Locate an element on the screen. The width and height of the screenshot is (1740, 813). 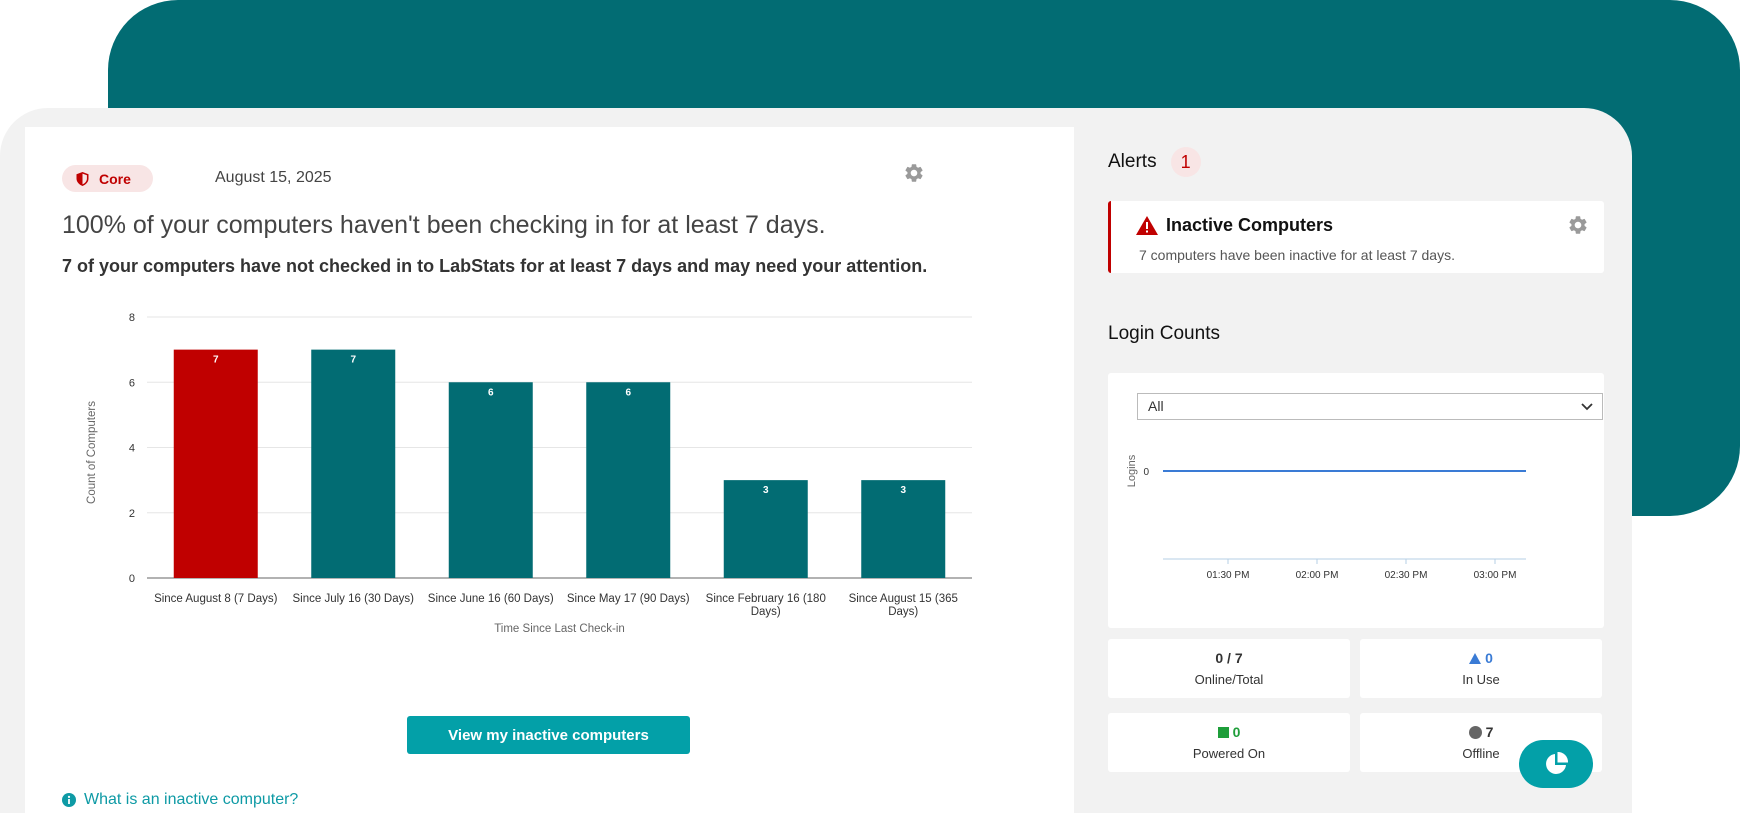
stat-in-use-value: 0 is located at coordinates (1489, 658).